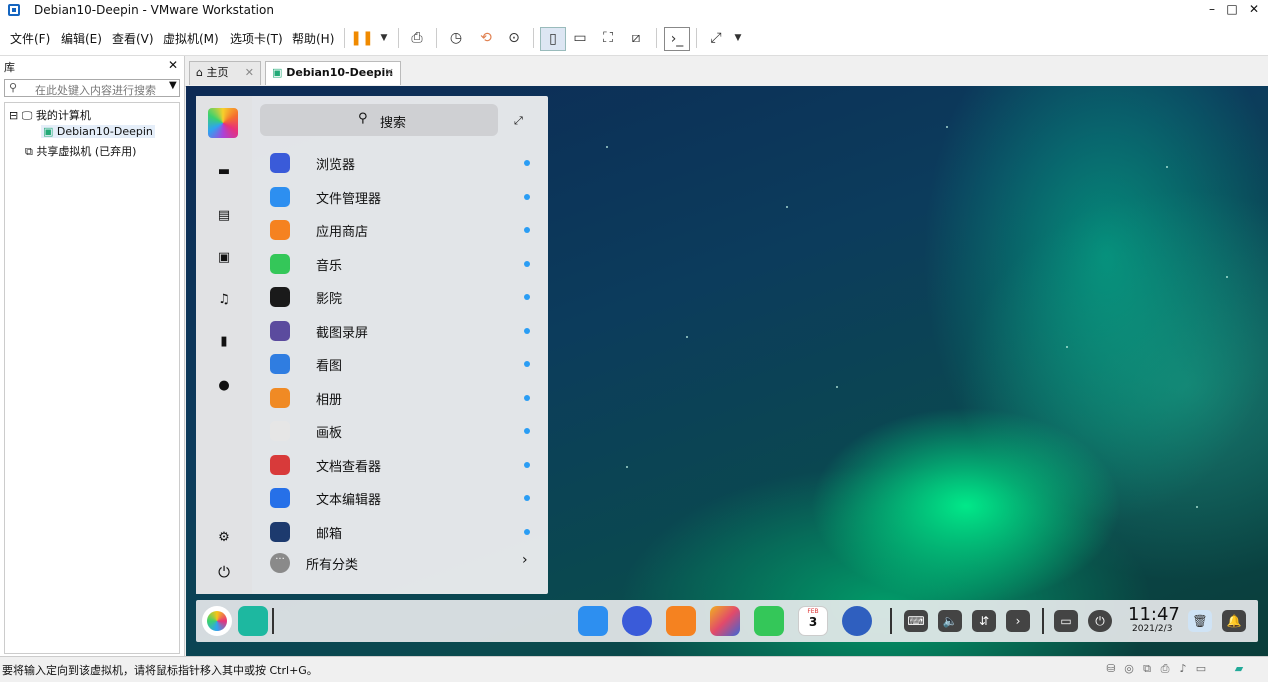 The height and width of the screenshot is (682, 1268). I want to click on search-dropdown-icon: ▼, so click(173, 85).